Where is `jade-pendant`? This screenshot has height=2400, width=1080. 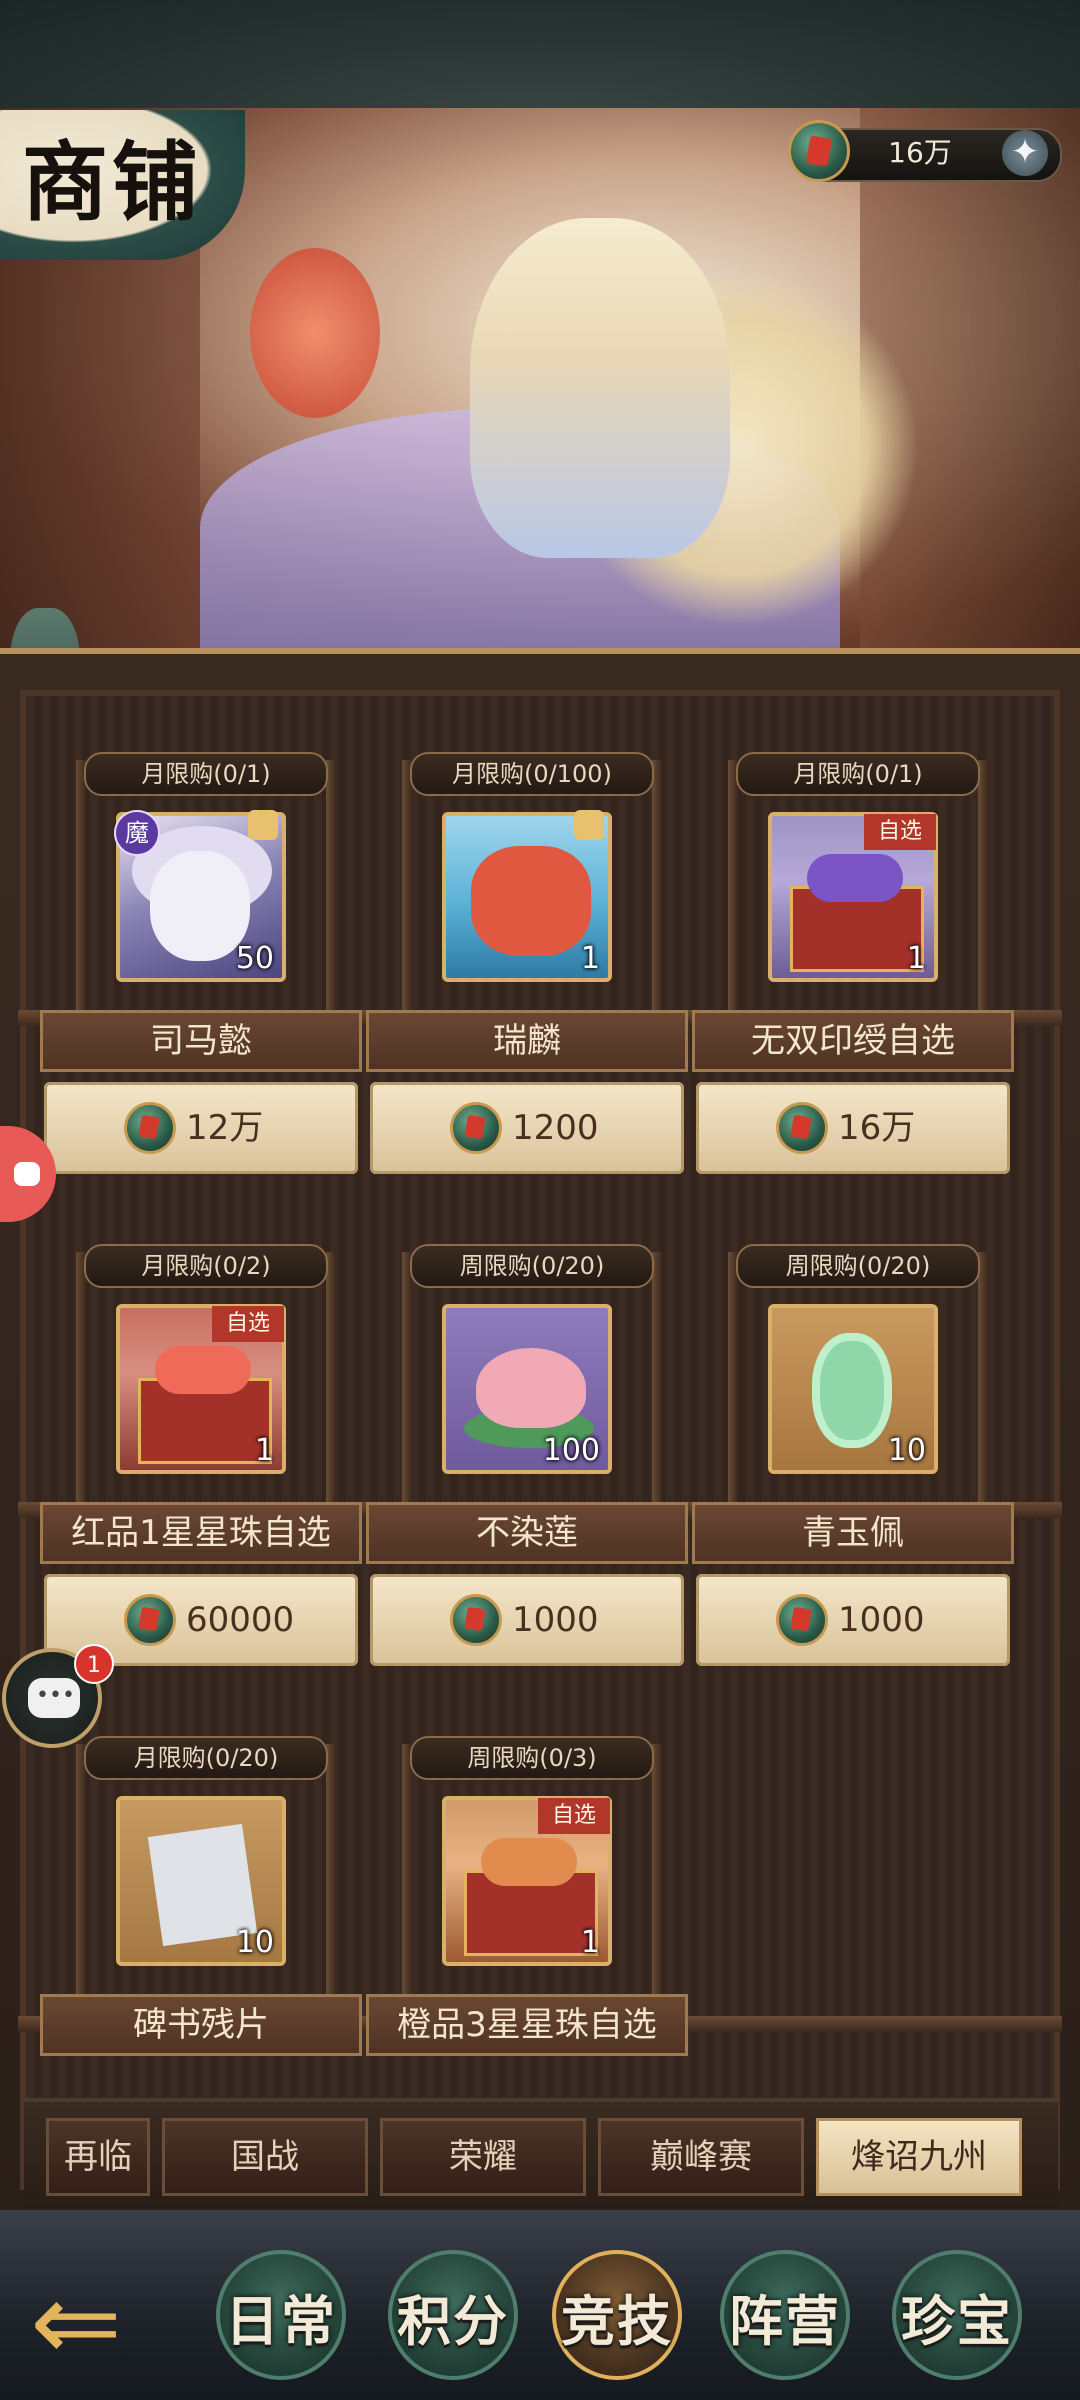
jade-pendant is located at coordinates (852, 1390).